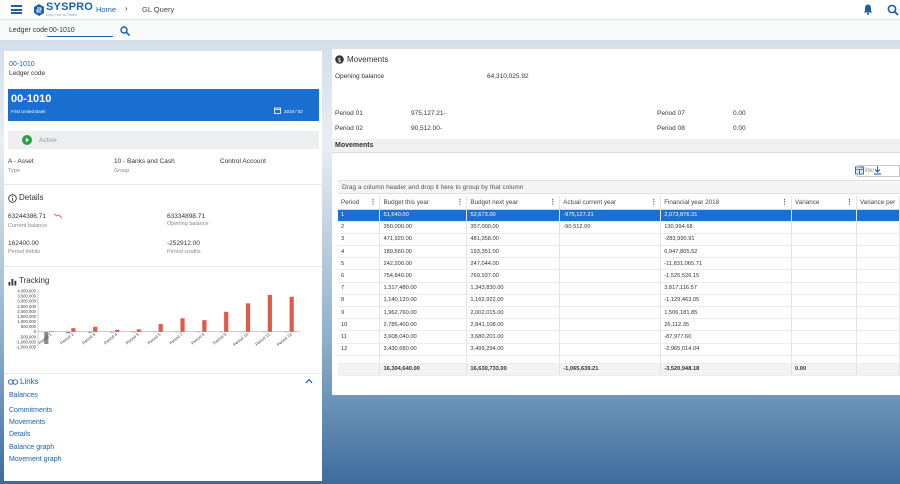 The height and width of the screenshot is (484, 900). Describe the element at coordinates (359, 227) in the screenshot. I see `table-cell: 2` at that location.